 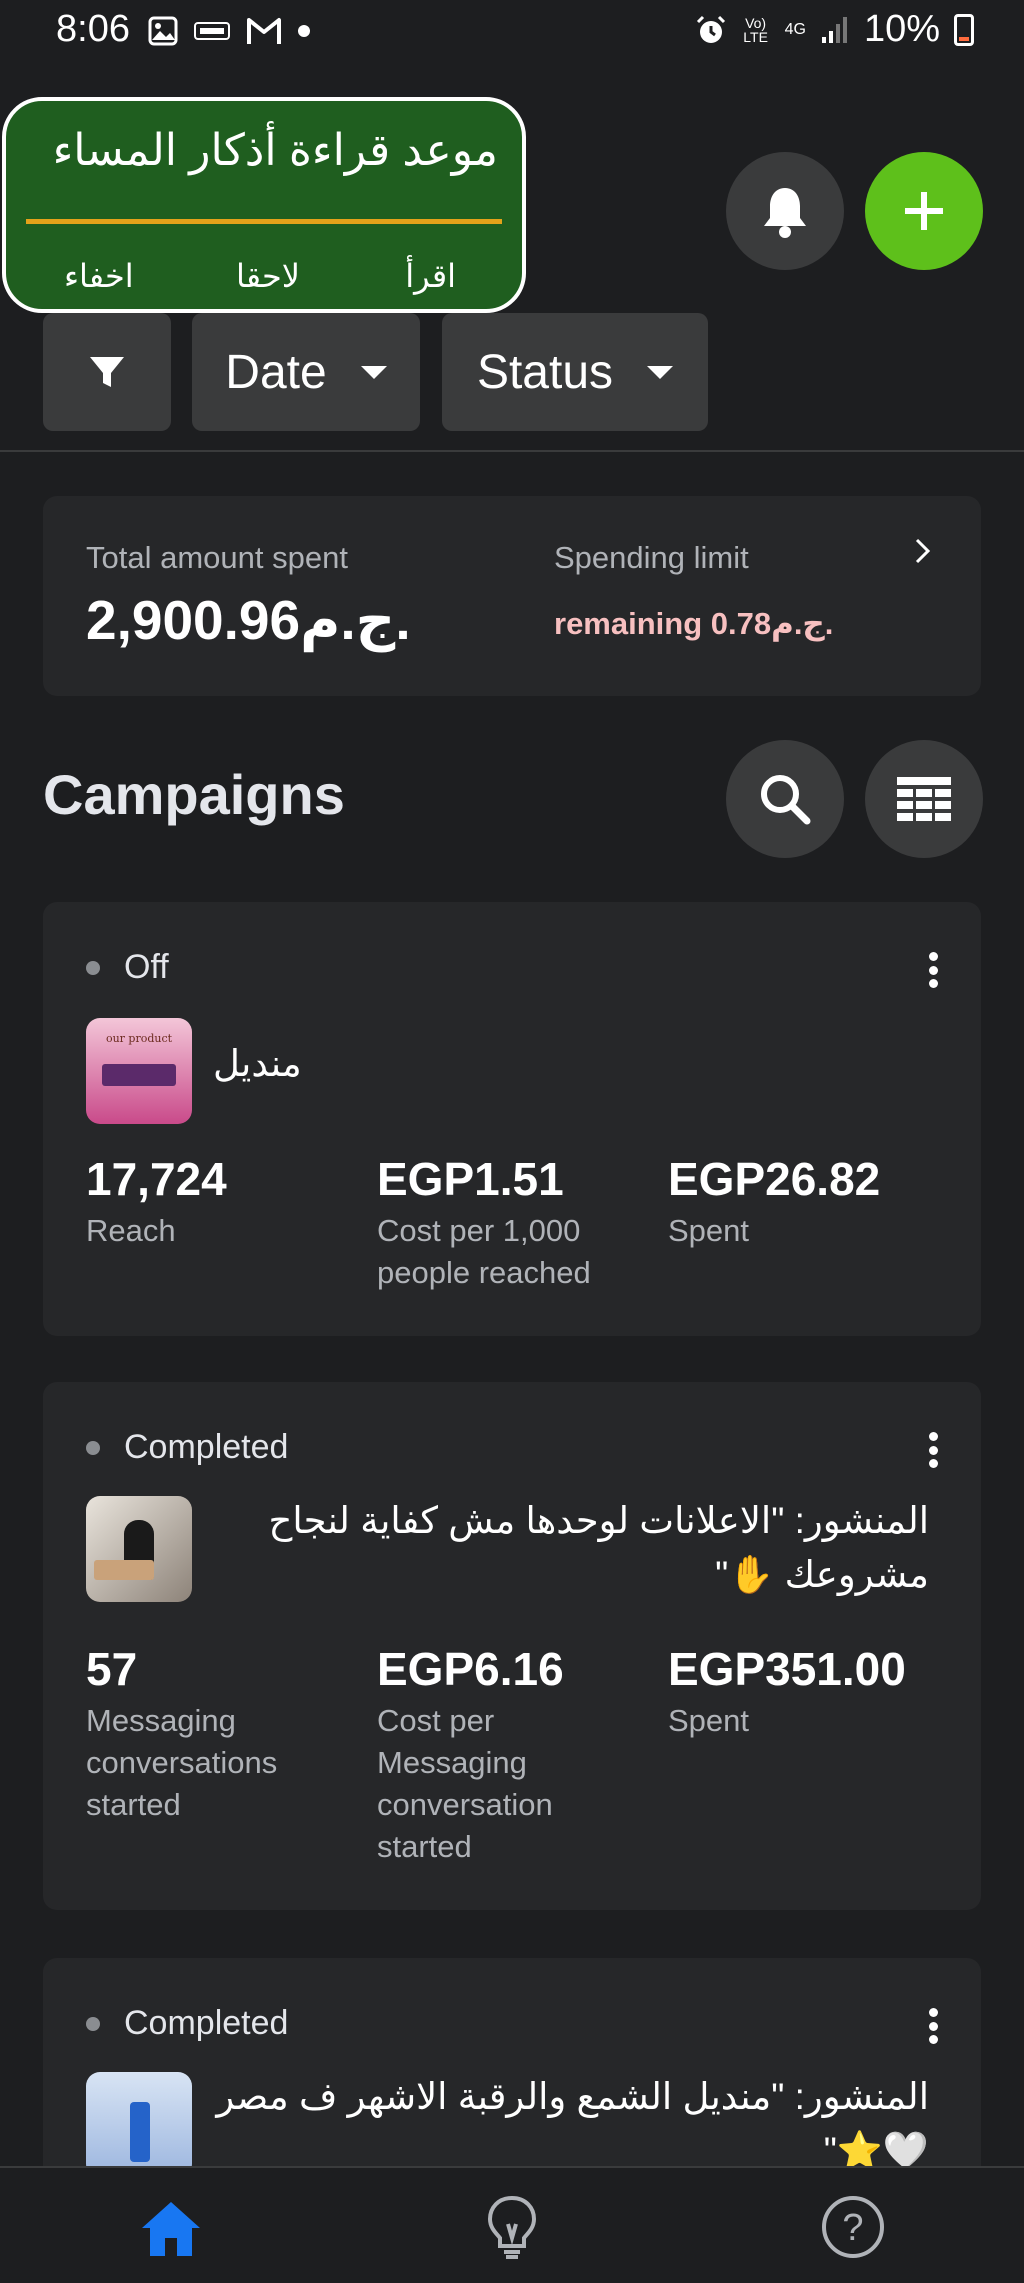 What do you see at coordinates (710, 29) in the screenshot?
I see `alarm-icon` at bounding box center [710, 29].